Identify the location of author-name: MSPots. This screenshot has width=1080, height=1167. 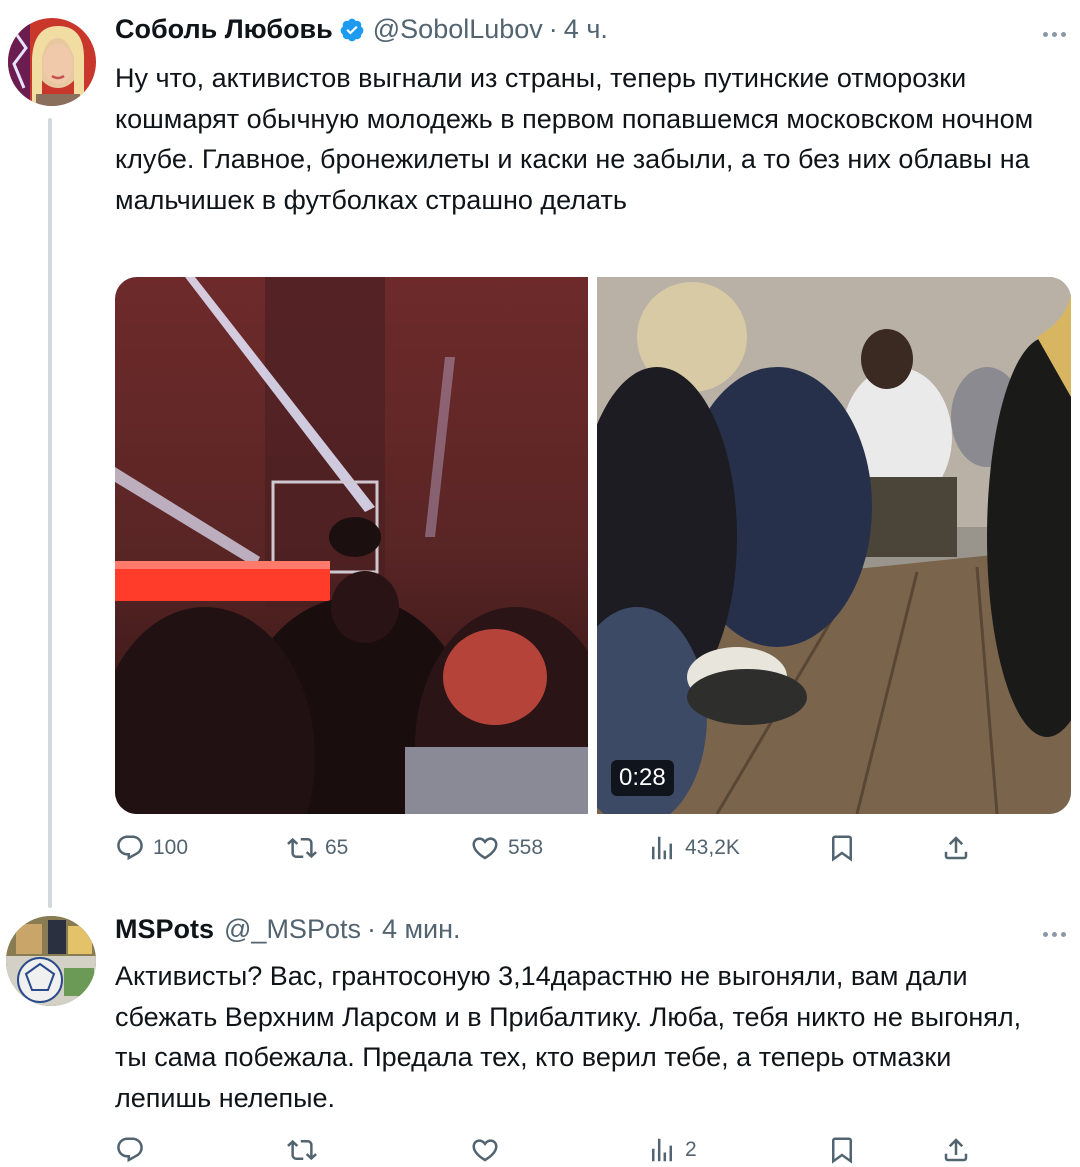
(164, 929).